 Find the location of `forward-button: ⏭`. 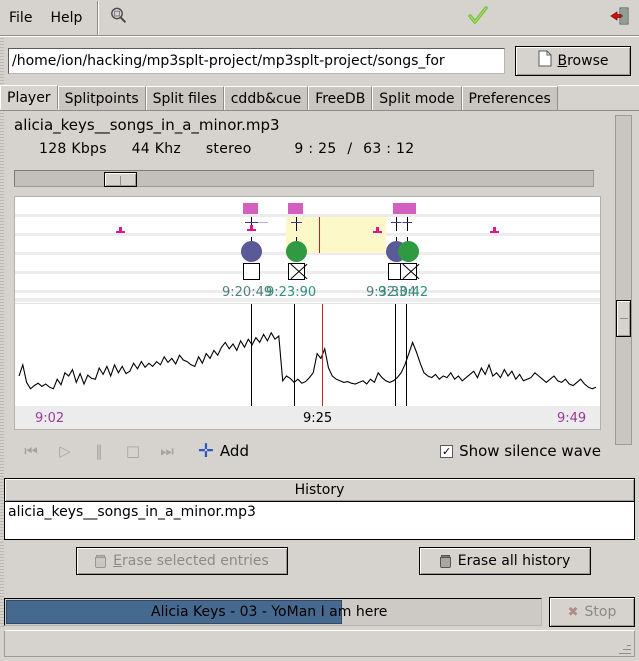

forward-button: ⏭ is located at coordinates (167, 451).